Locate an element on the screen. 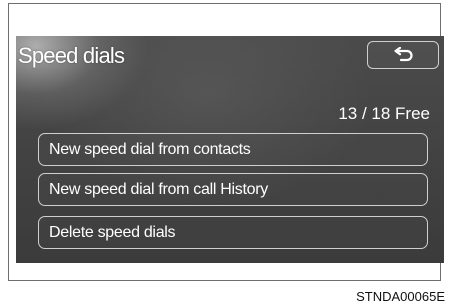 Image resolution: width=449 pixels, height=308 pixels. delete-speed-dials-button: Delete speed dials is located at coordinates (233, 232).